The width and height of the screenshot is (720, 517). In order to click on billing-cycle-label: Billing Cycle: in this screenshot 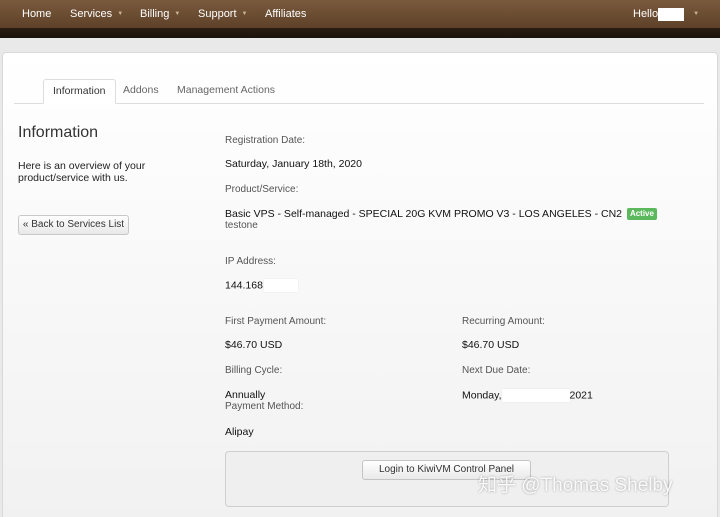, I will do `click(254, 370)`.